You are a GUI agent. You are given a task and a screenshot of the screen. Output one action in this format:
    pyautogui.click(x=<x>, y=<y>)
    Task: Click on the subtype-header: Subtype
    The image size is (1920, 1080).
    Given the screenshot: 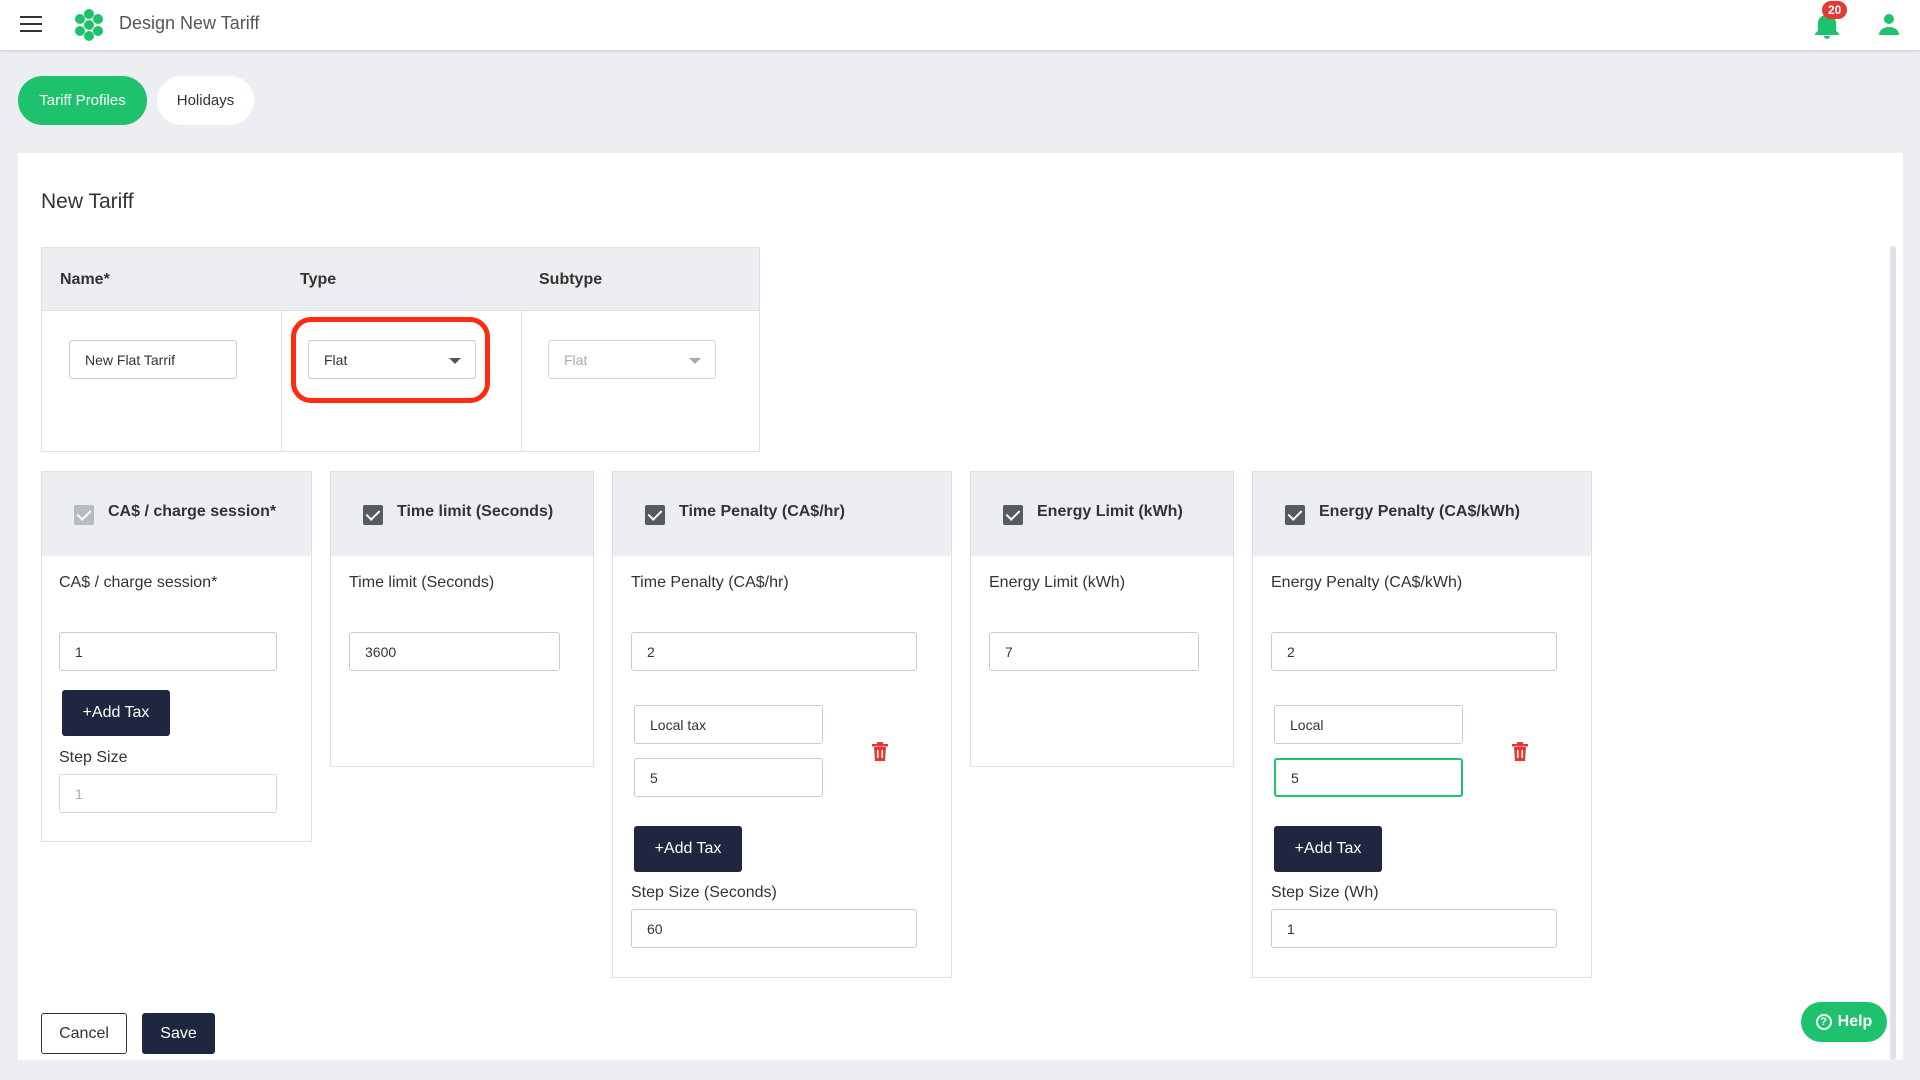 What is the action you would take?
    pyautogui.click(x=571, y=279)
    